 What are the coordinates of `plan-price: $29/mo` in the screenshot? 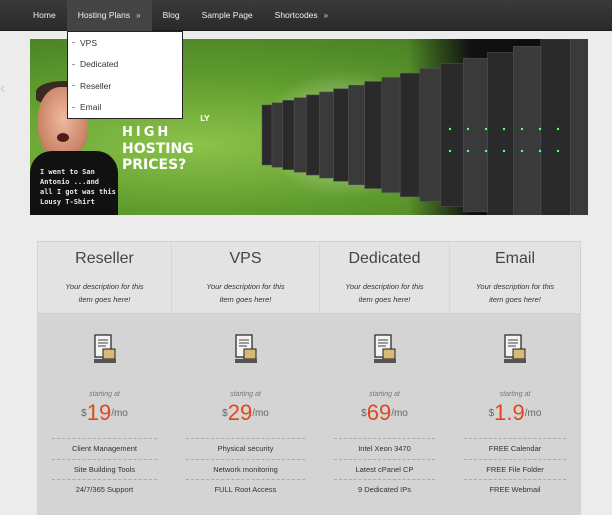 It's located at (245, 413).